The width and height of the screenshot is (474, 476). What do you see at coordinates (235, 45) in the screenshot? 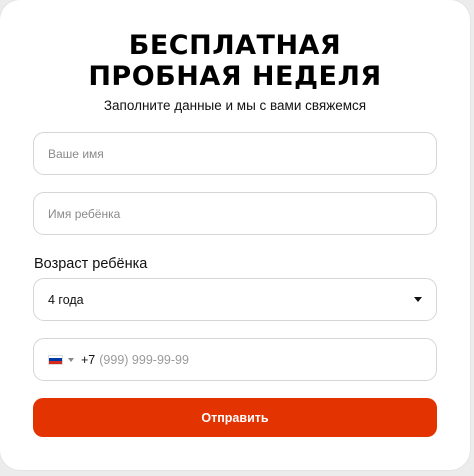
I see `title-line-1: БЕСПЛАТНАЯ` at bounding box center [235, 45].